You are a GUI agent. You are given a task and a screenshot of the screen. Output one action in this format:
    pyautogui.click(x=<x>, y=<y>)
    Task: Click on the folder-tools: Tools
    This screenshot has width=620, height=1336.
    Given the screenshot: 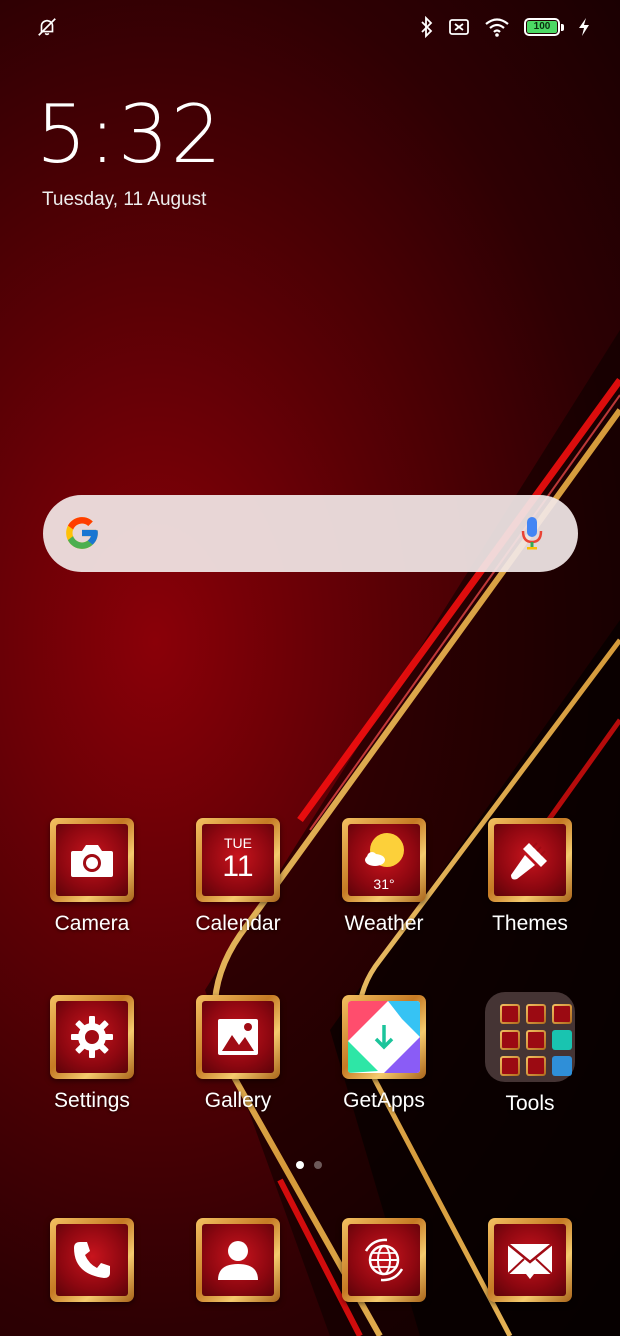 What is the action you would take?
    pyautogui.click(x=530, y=1054)
    